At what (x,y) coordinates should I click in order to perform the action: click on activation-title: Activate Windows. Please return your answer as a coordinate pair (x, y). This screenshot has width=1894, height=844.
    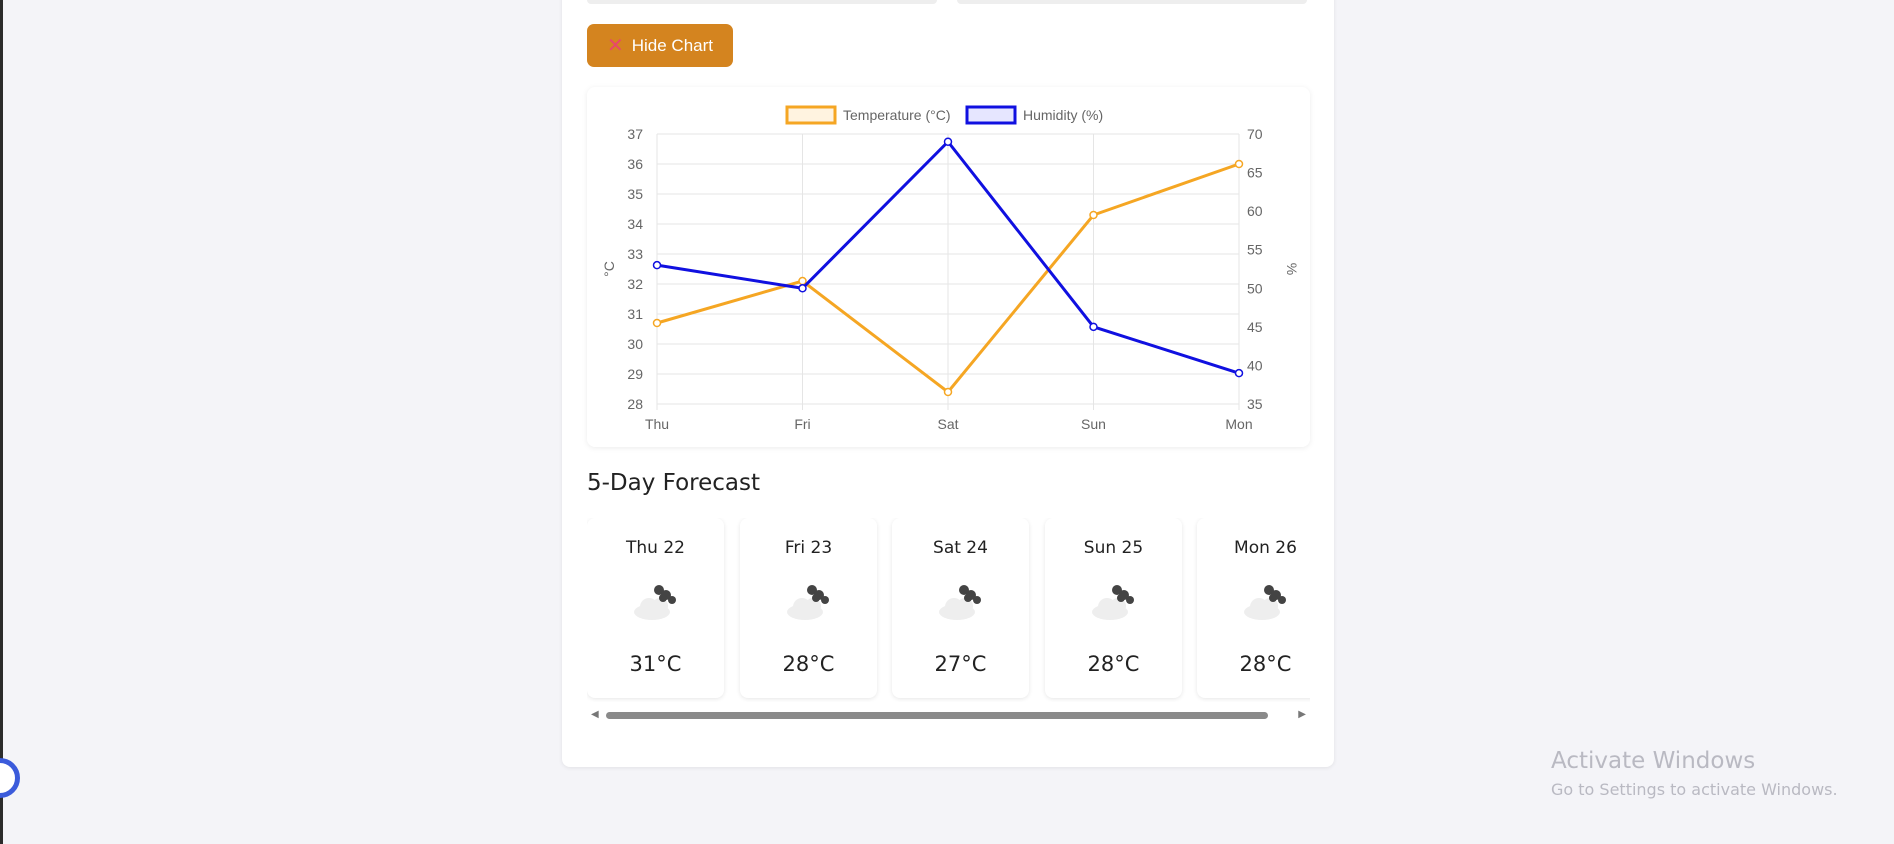
    Looking at the image, I should click on (1653, 761).